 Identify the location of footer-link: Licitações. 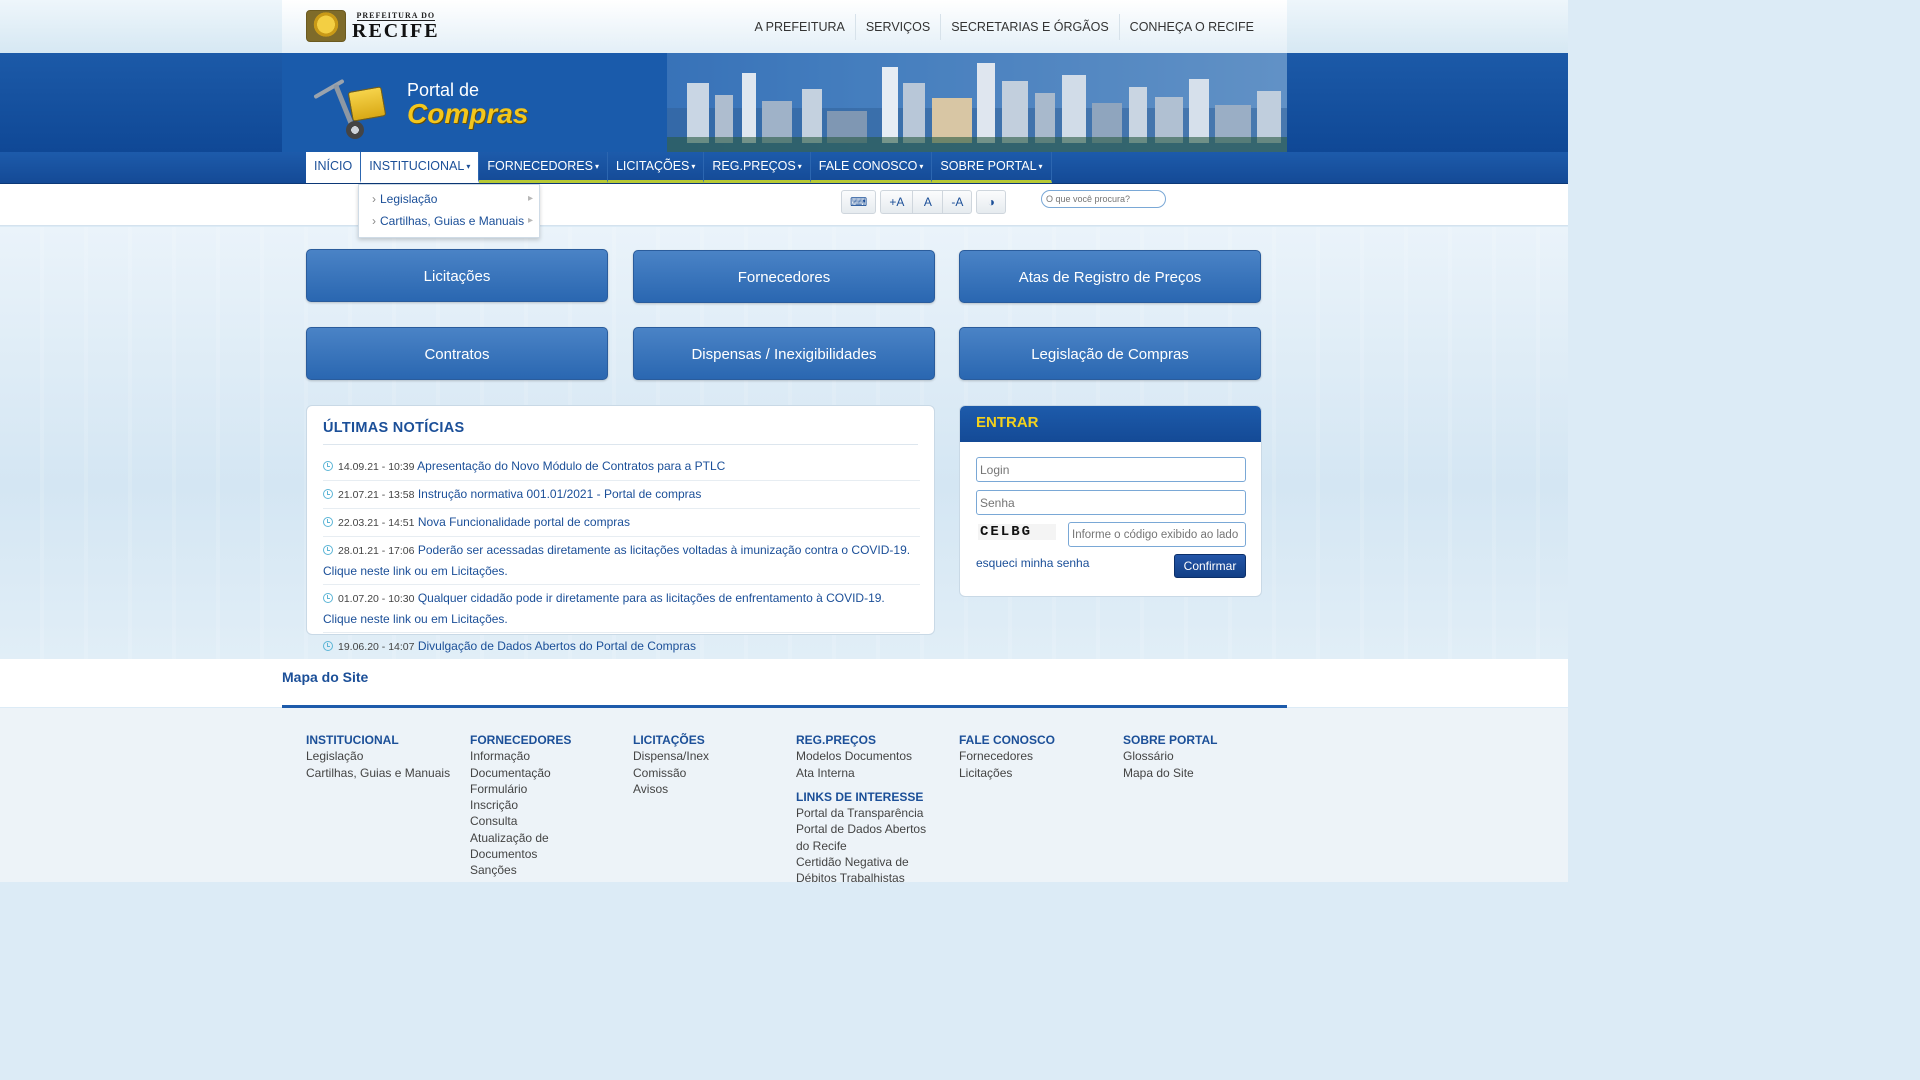
(1039, 773).